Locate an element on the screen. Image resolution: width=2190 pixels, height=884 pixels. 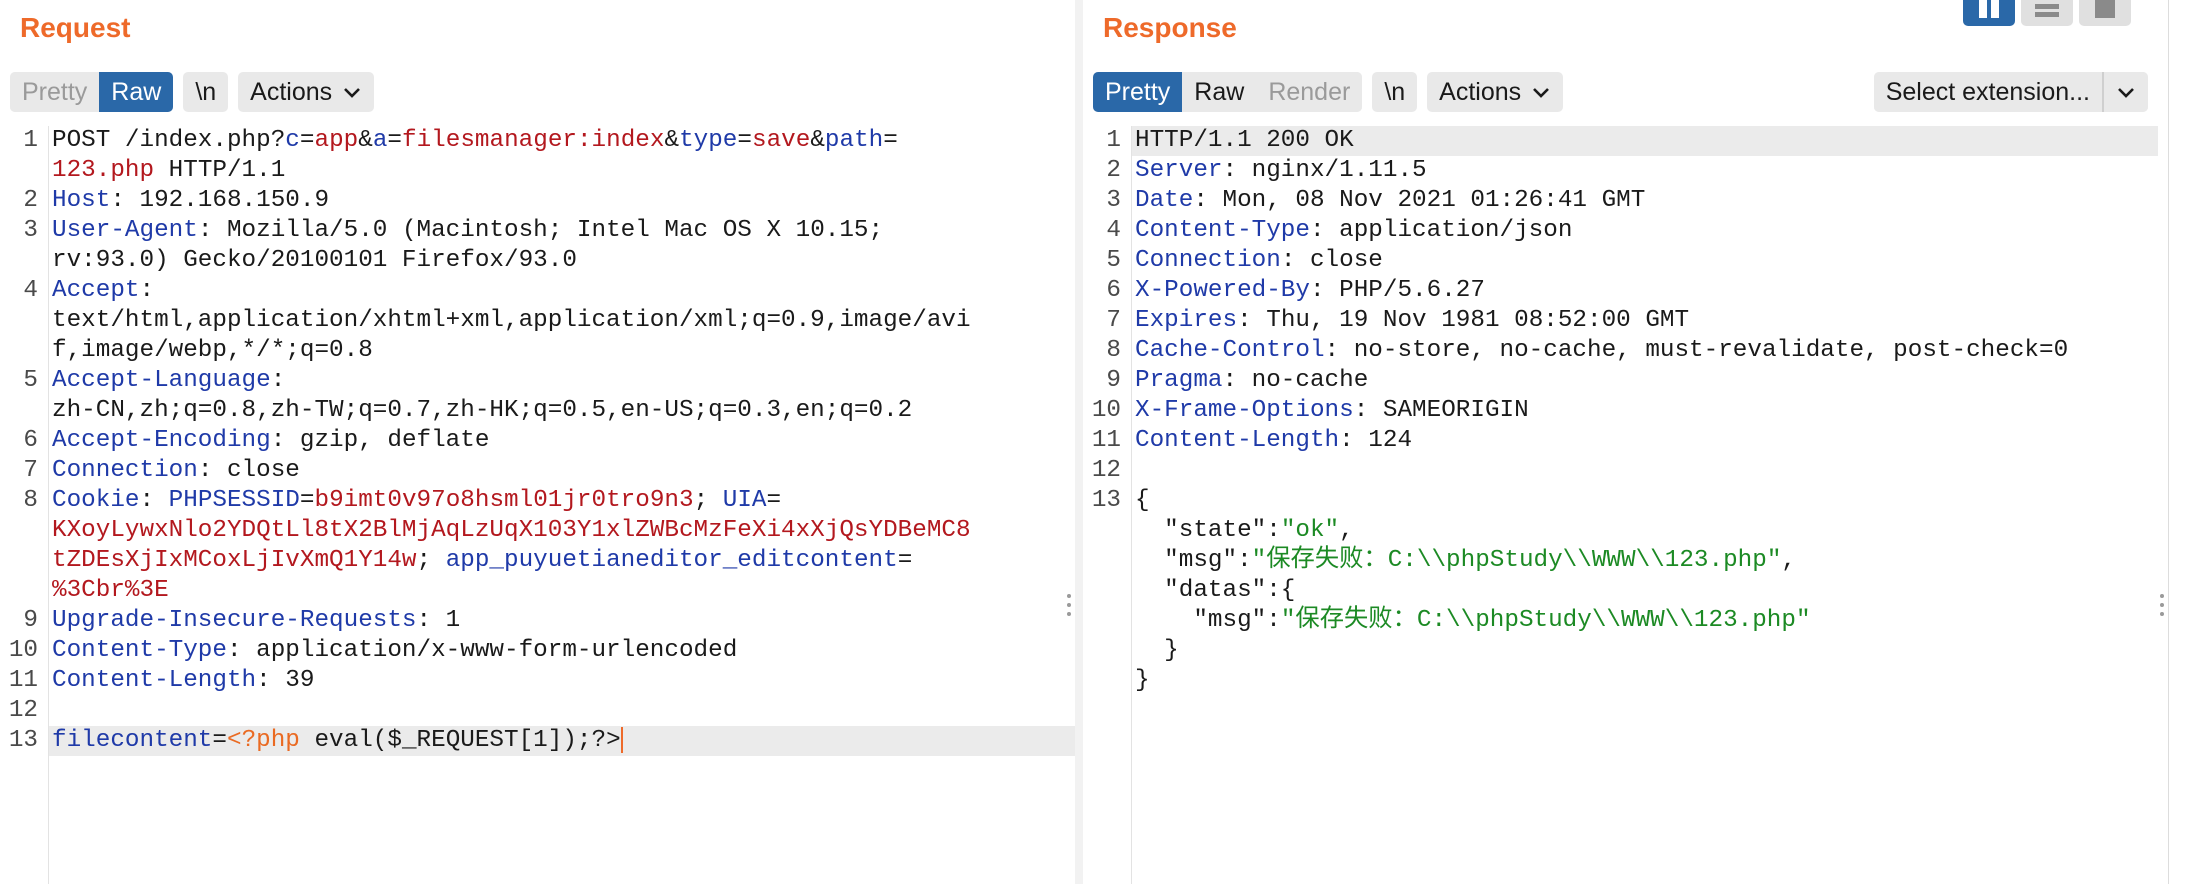
token-key: Cache-Control is located at coordinates (1230, 350).